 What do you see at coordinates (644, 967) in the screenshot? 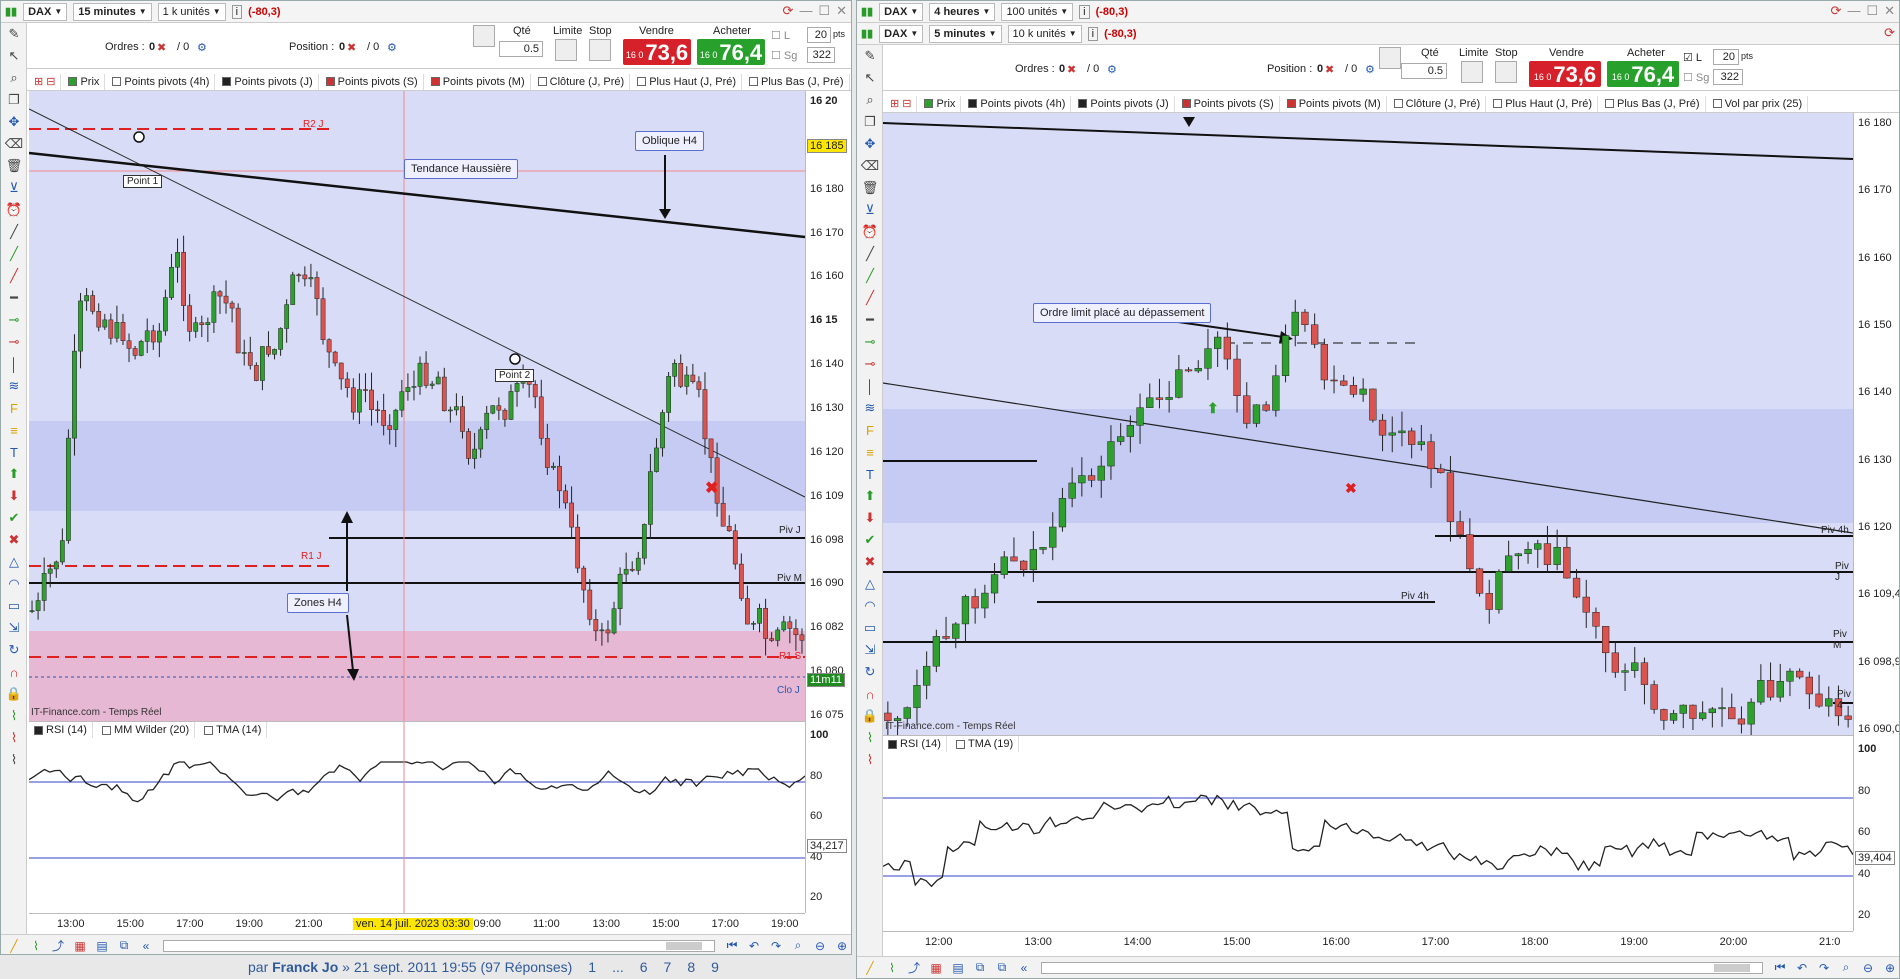
I see `forum-page-6: 6` at bounding box center [644, 967].